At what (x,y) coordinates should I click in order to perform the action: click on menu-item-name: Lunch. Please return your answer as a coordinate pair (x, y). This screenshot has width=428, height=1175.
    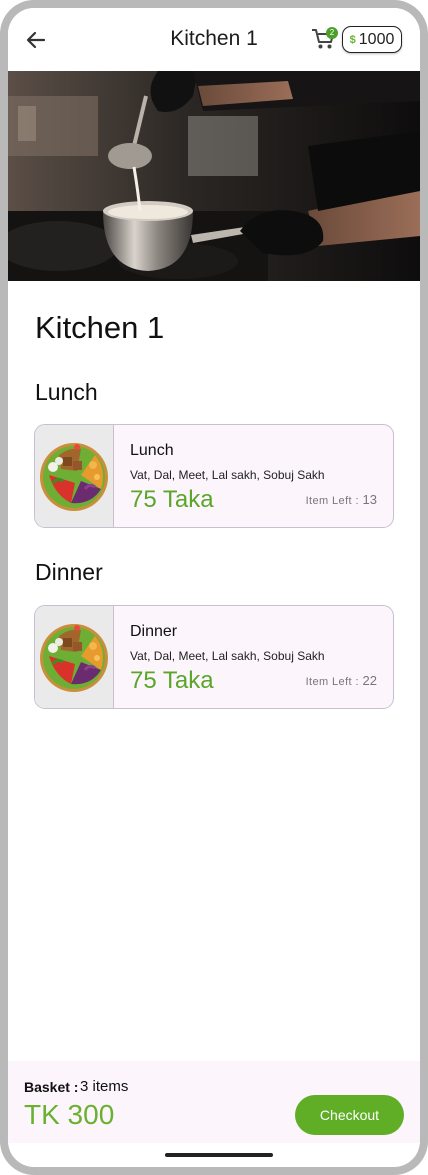
    Looking at the image, I should click on (152, 450).